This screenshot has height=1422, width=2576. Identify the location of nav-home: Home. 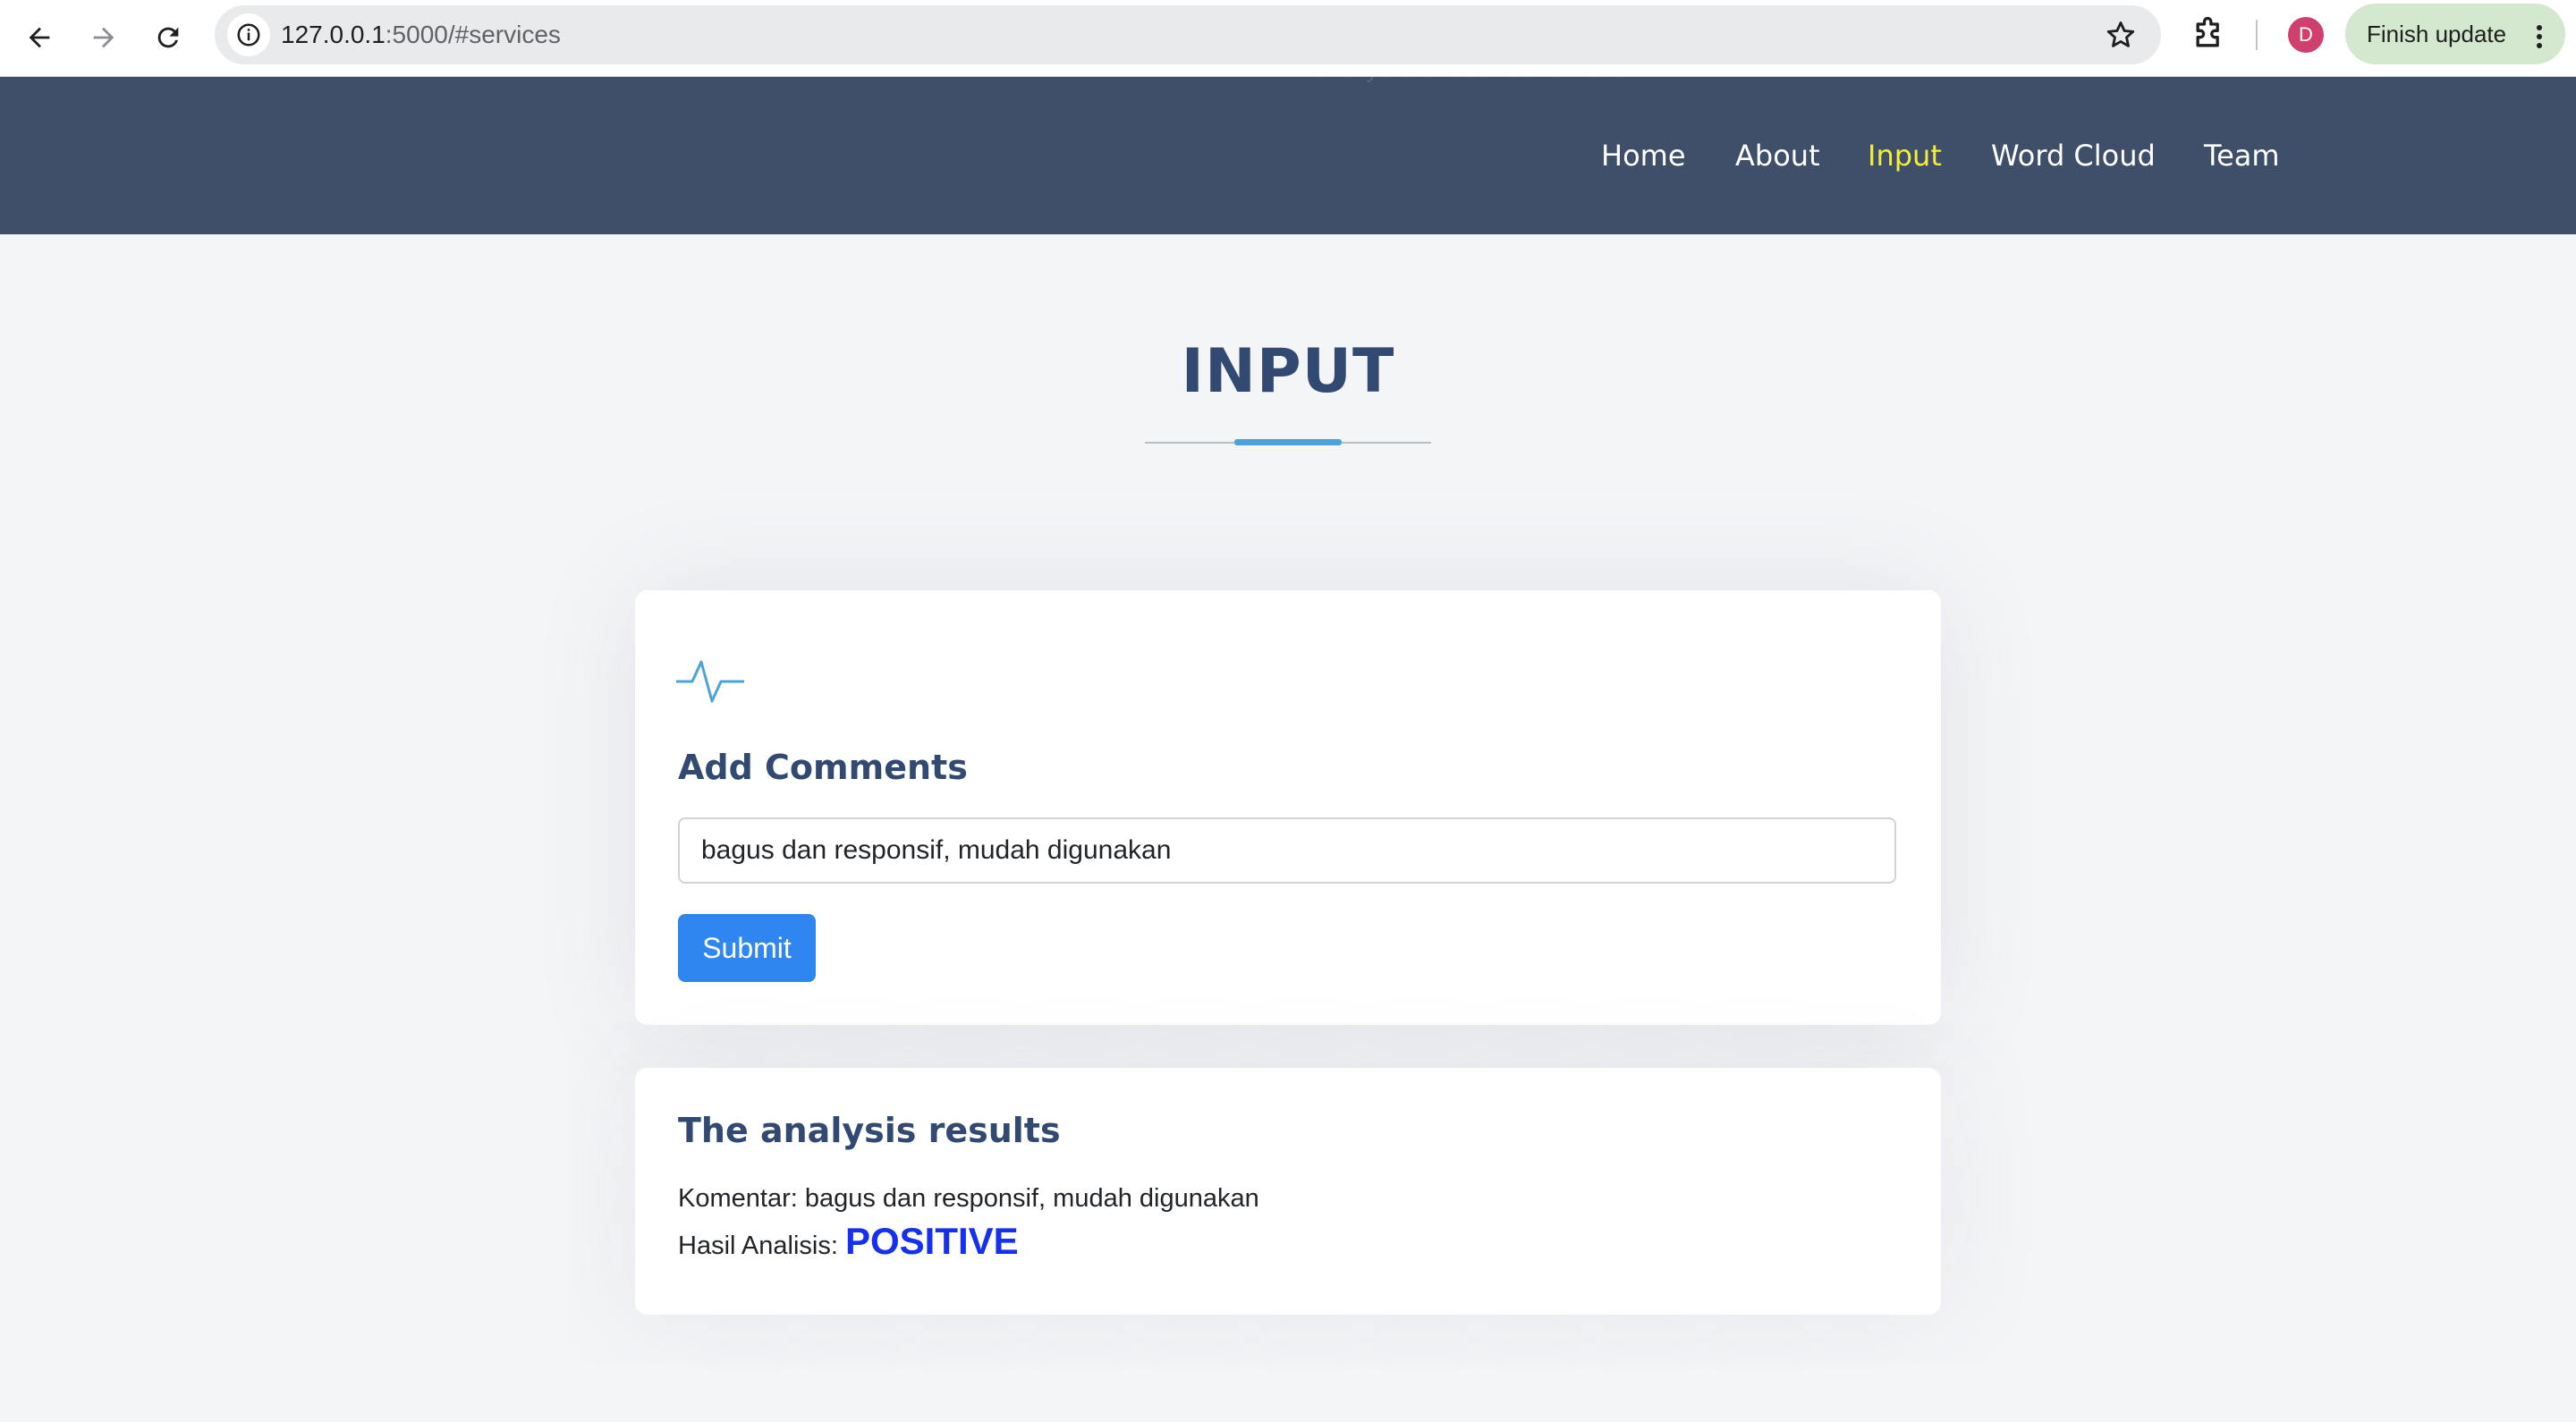
(1643, 155).